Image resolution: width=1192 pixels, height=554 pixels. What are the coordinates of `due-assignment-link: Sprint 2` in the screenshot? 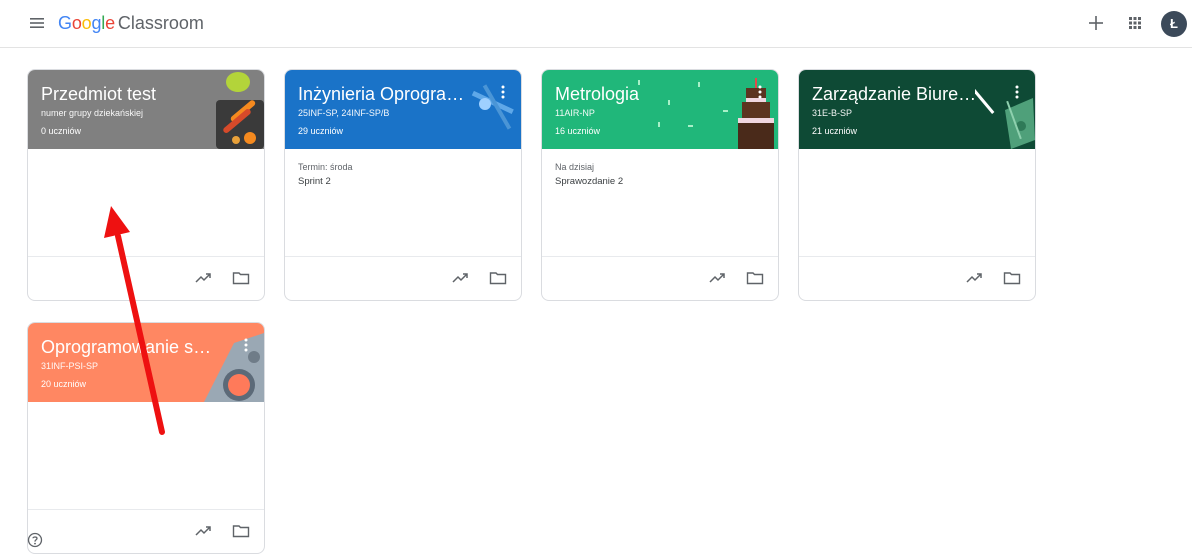 It's located at (403, 181).